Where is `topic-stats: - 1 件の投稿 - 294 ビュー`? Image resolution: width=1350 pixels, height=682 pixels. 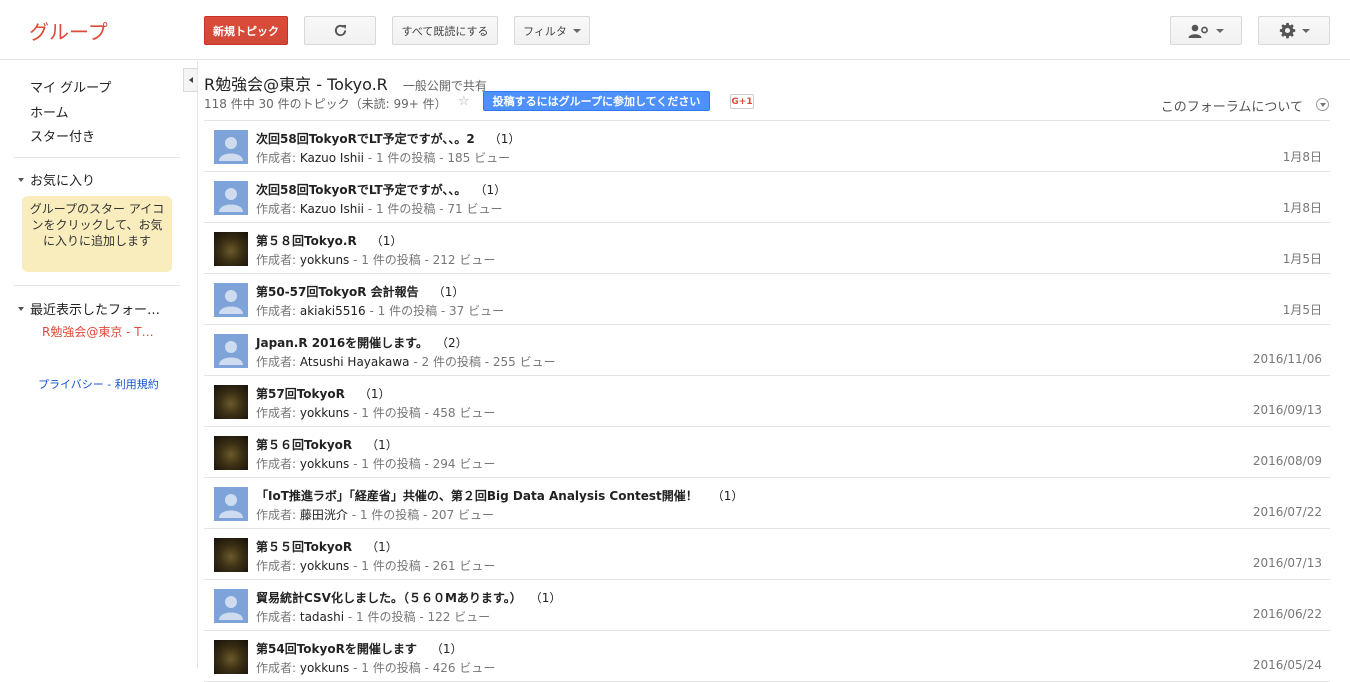
topic-stats: - 1 件の投稿 - 294 ビュー is located at coordinates (422, 464).